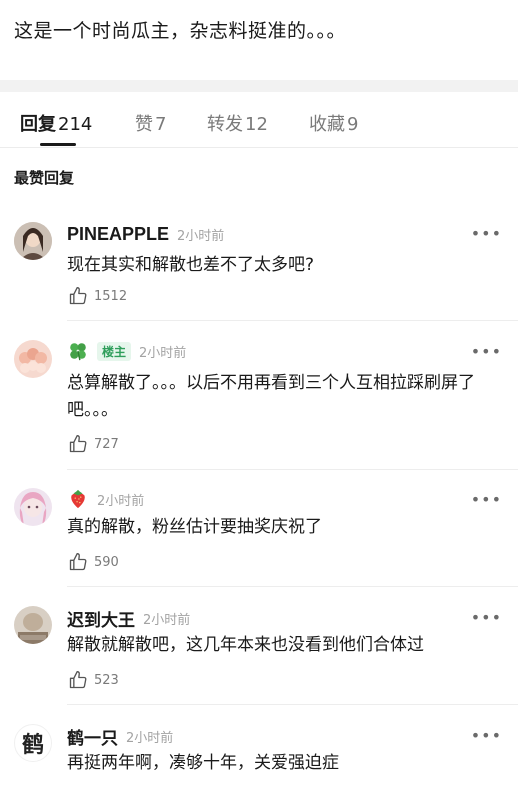 The image size is (518, 790). I want to click on like-count: 590, so click(106, 562).